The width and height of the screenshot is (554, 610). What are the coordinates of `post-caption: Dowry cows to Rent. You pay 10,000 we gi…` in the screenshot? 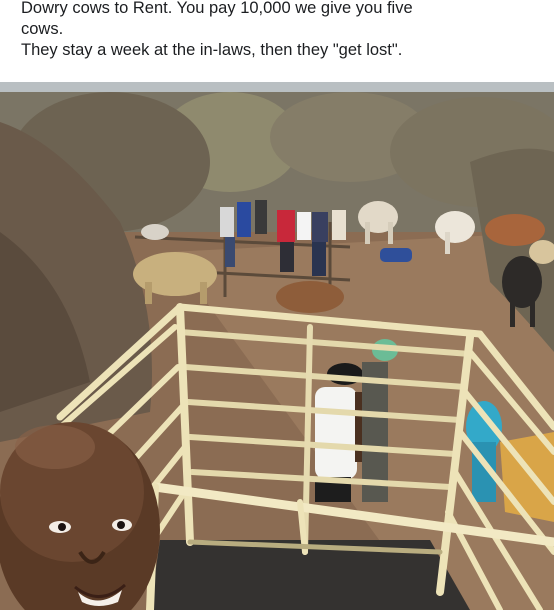 It's located at (277, 41).